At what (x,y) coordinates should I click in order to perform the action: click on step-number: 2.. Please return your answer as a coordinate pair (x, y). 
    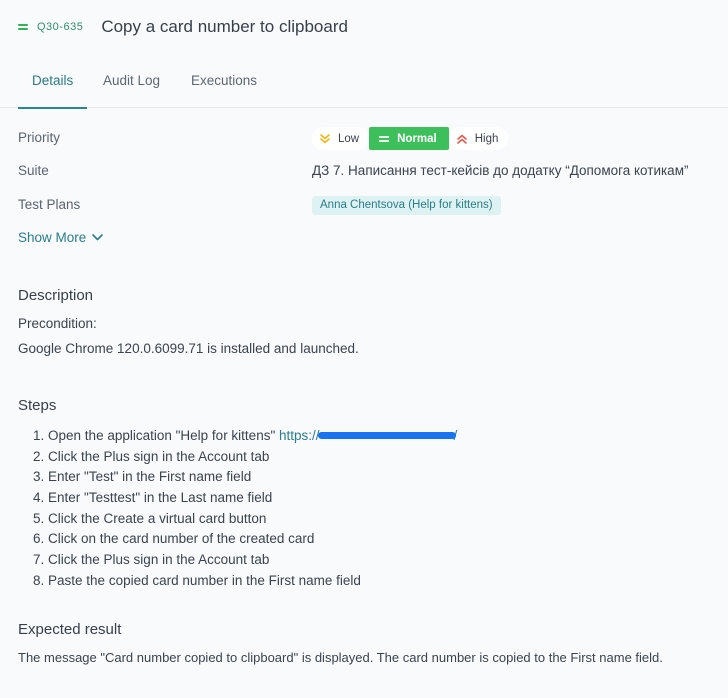
    Looking at the image, I should click on (39, 456).